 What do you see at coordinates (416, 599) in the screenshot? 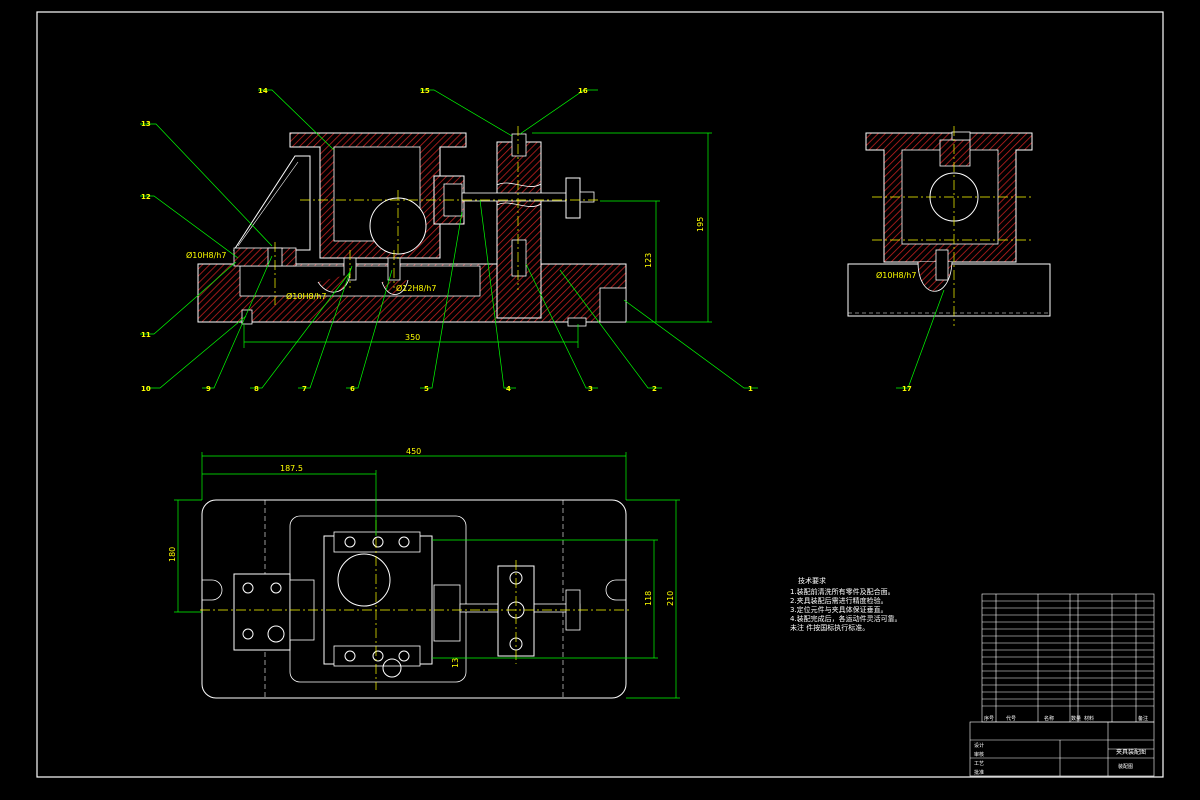
I see `top-view` at bounding box center [416, 599].